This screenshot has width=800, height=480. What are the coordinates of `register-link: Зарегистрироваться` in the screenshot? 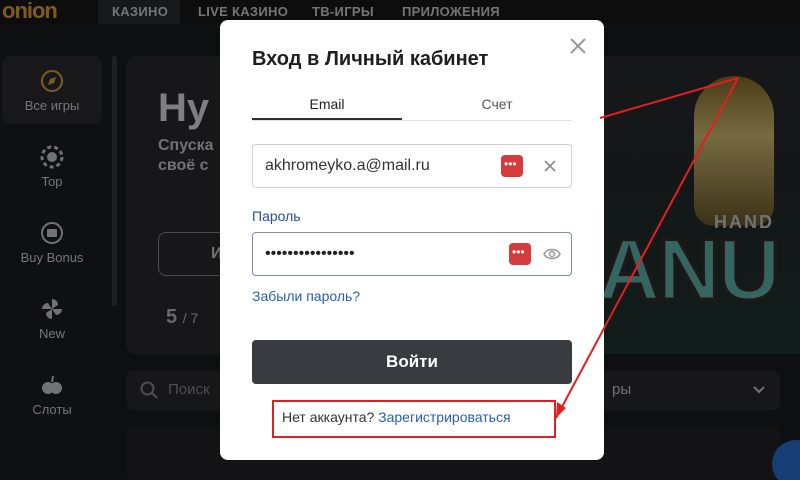 It's located at (444, 417).